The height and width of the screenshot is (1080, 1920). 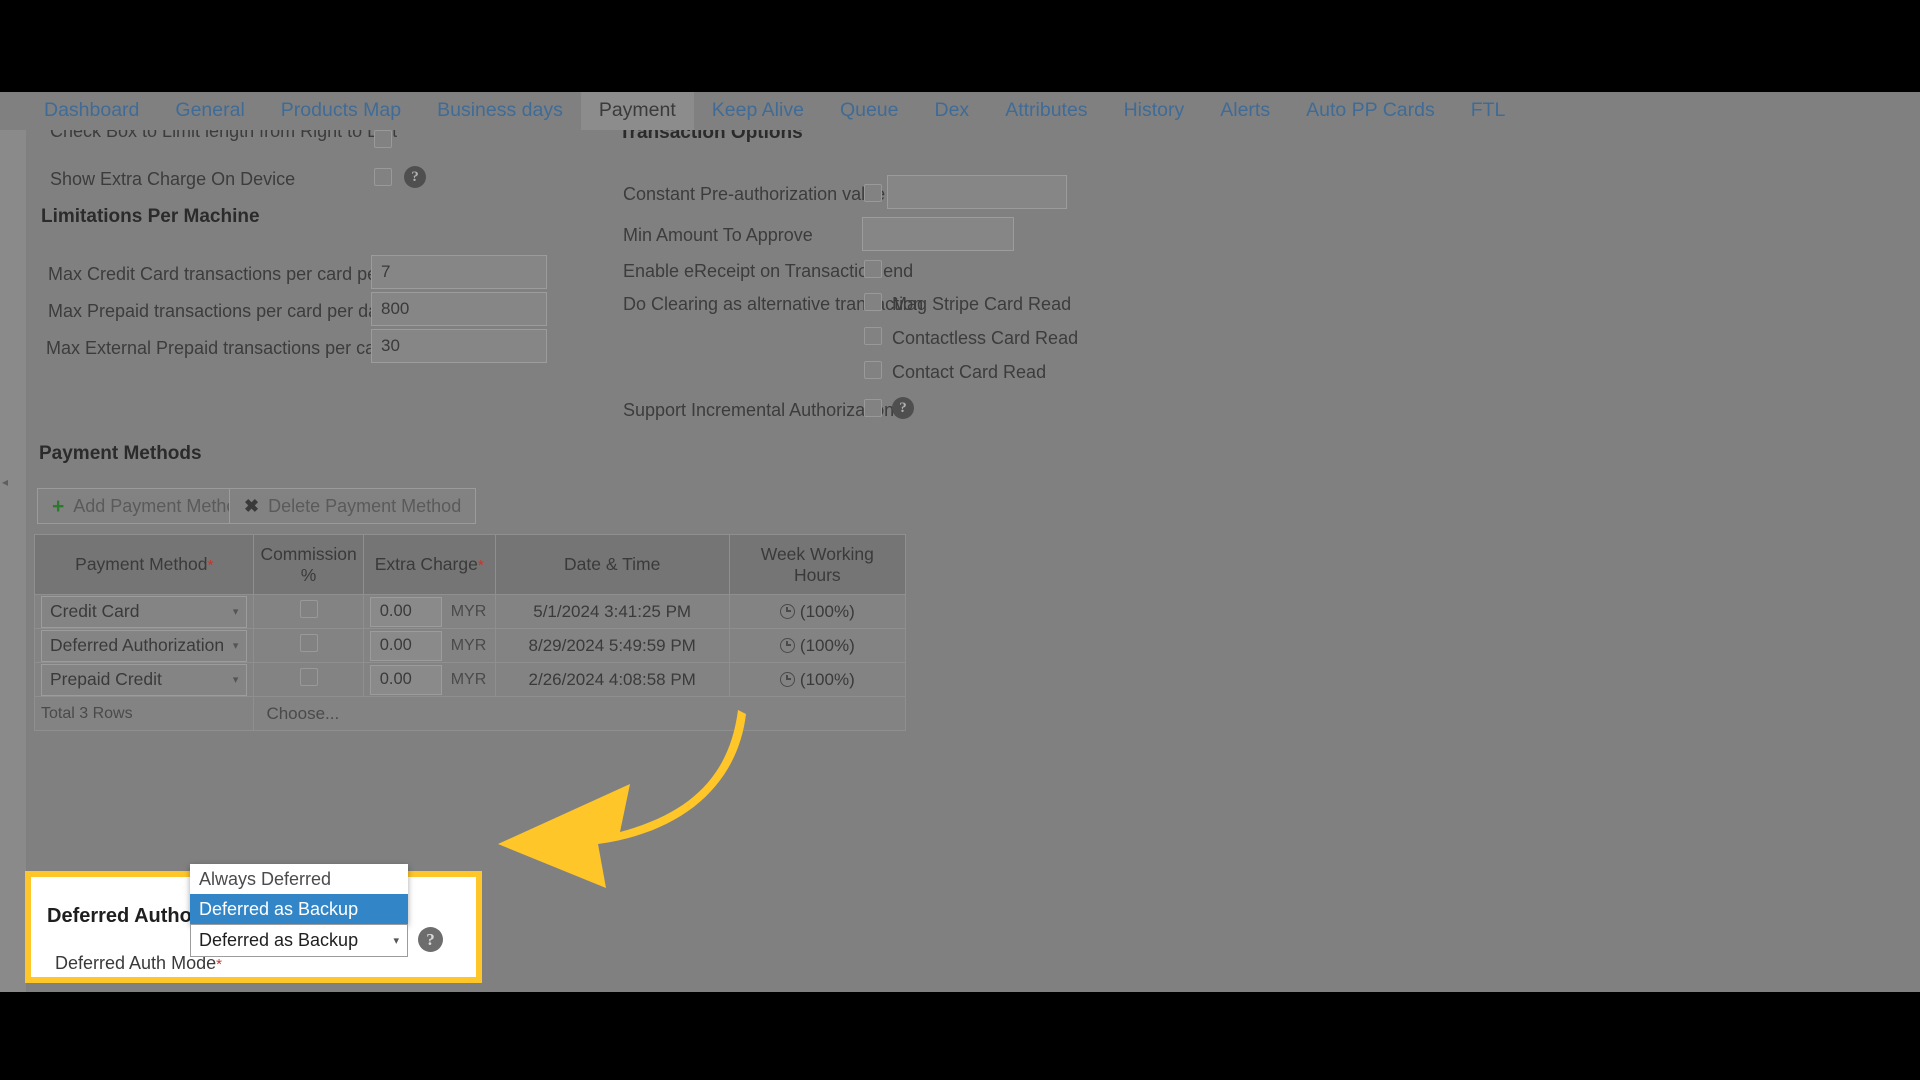 What do you see at coordinates (829, 136) in the screenshot?
I see `transaction-options-title-clipped: Transaction Options` at bounding box center [829, 136].